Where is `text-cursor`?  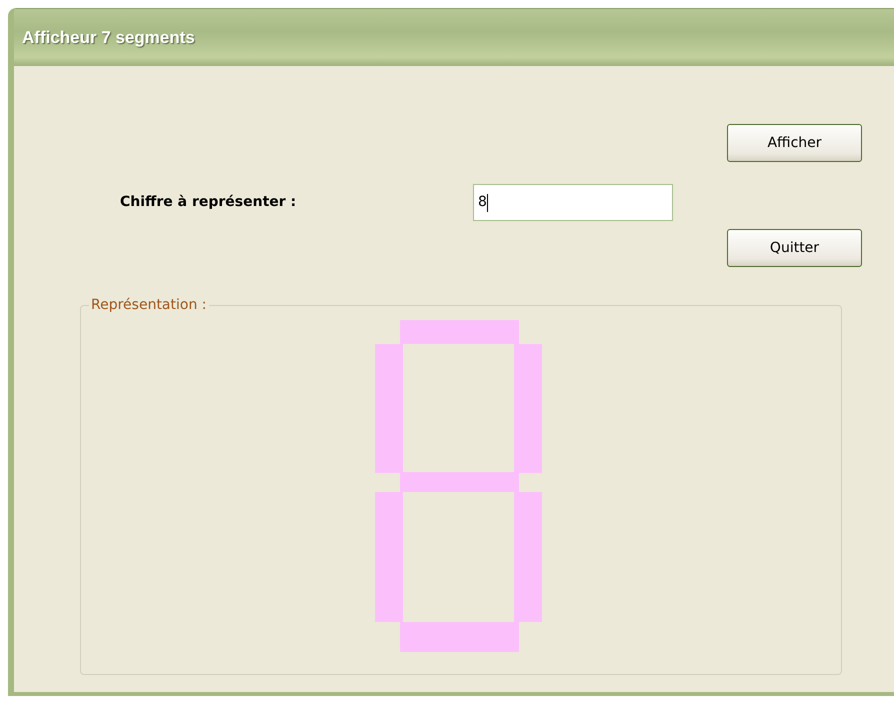
text-cursor is located at coordinates (487, 203).